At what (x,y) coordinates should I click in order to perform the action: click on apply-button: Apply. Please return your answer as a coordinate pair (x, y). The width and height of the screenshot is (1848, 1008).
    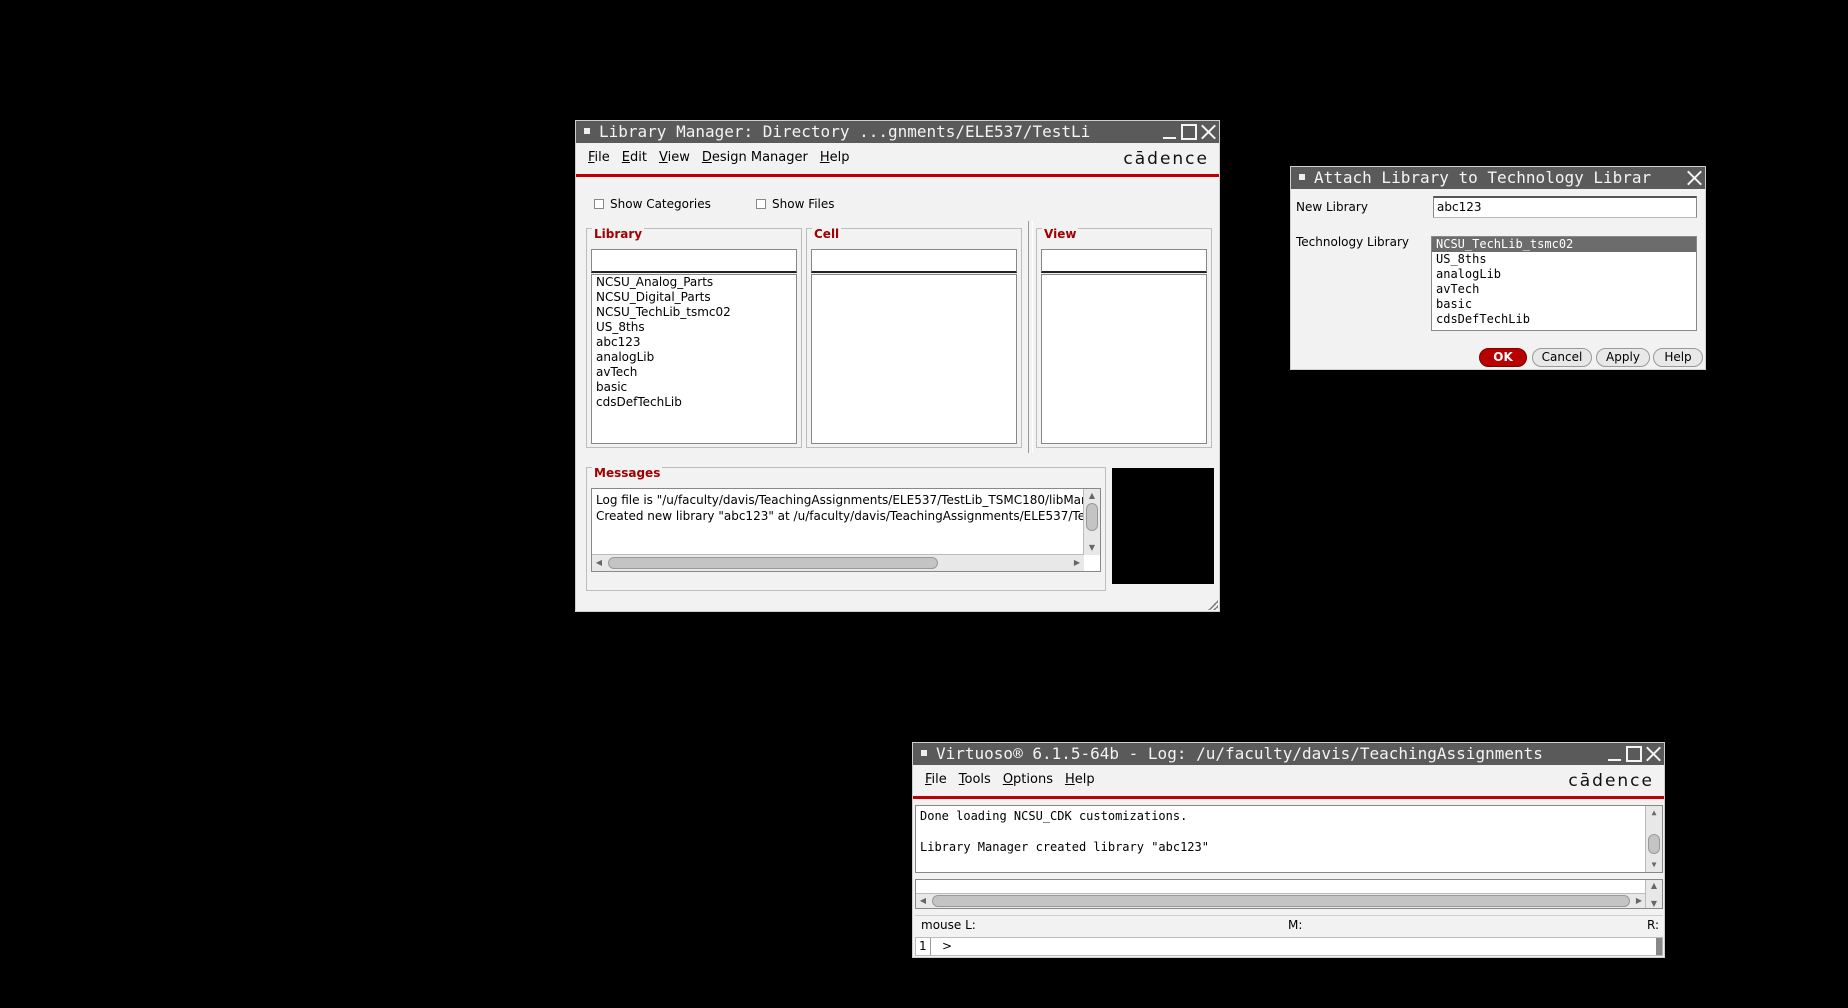
    Looking at the image, I should click on (1623, 357).